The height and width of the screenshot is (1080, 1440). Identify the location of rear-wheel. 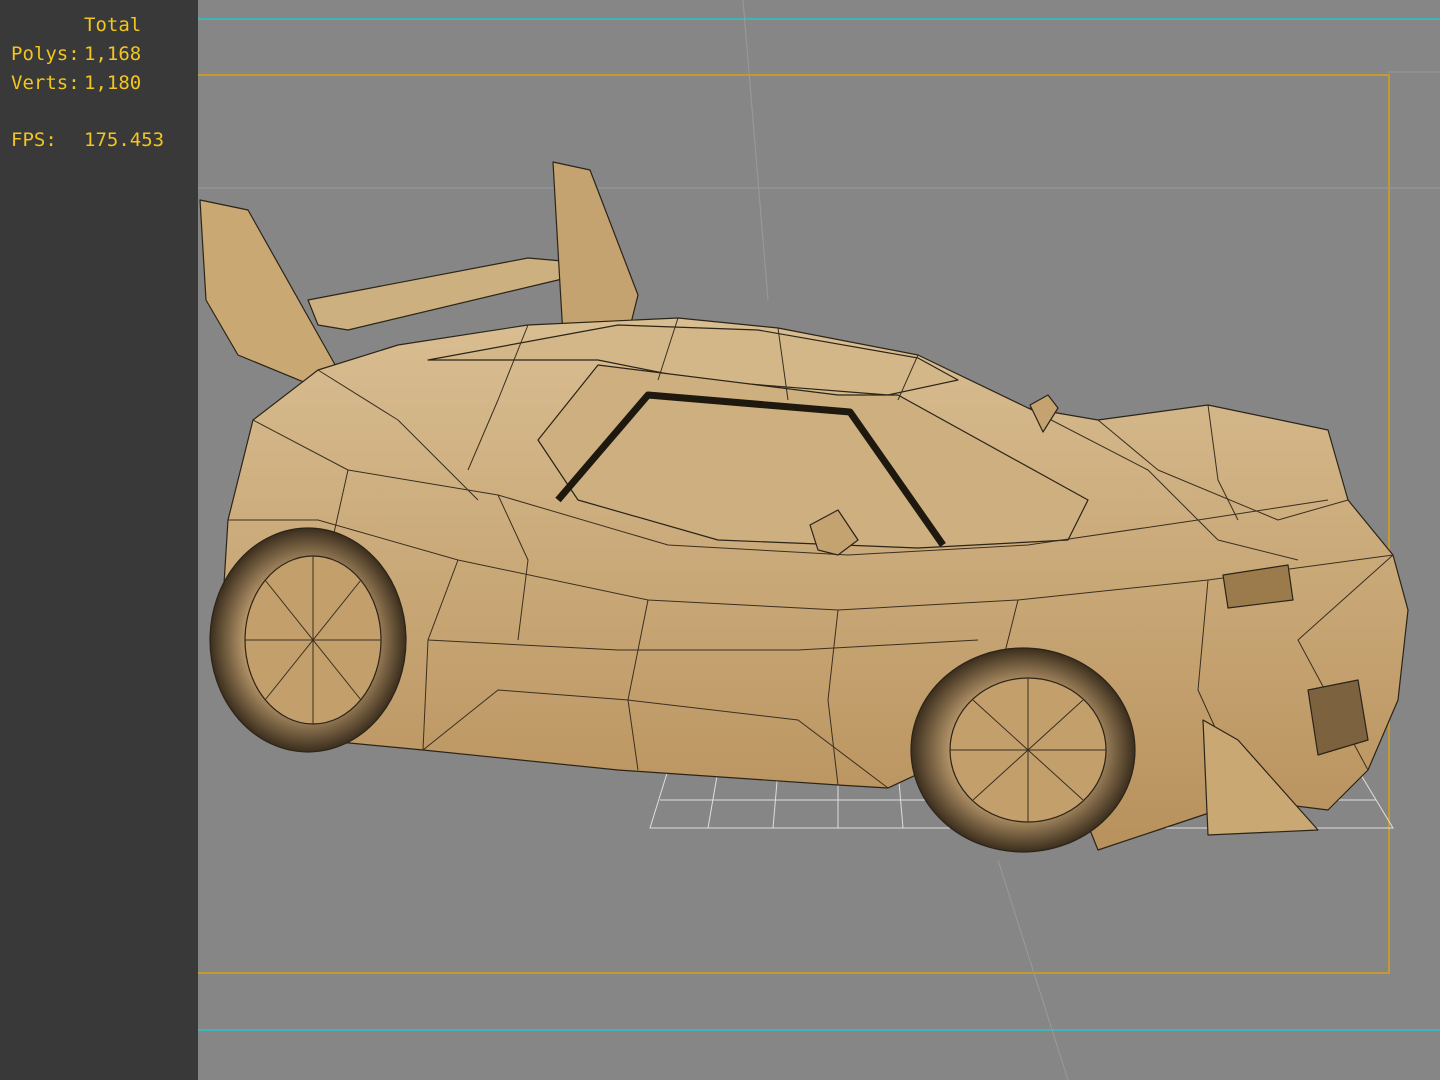
(308, 640).